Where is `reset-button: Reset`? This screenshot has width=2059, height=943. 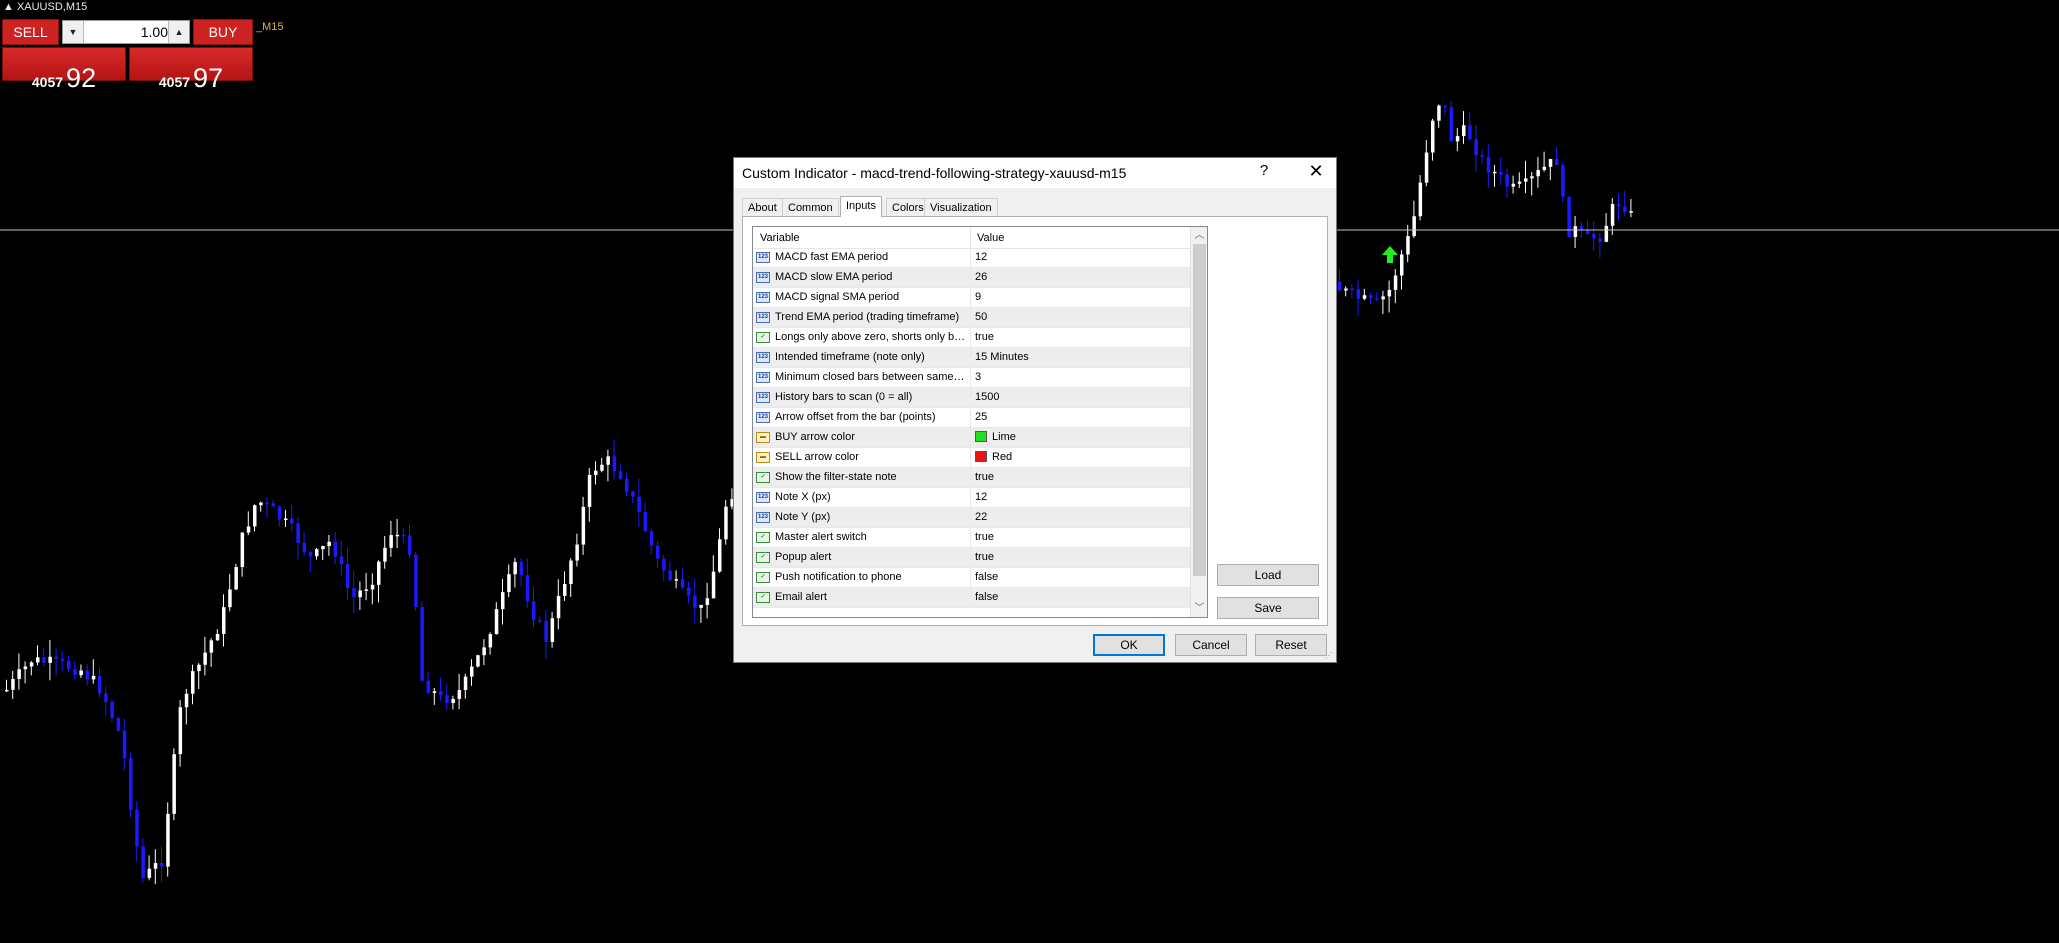 reset-button: Reset is located at coordinates (1291, 645).